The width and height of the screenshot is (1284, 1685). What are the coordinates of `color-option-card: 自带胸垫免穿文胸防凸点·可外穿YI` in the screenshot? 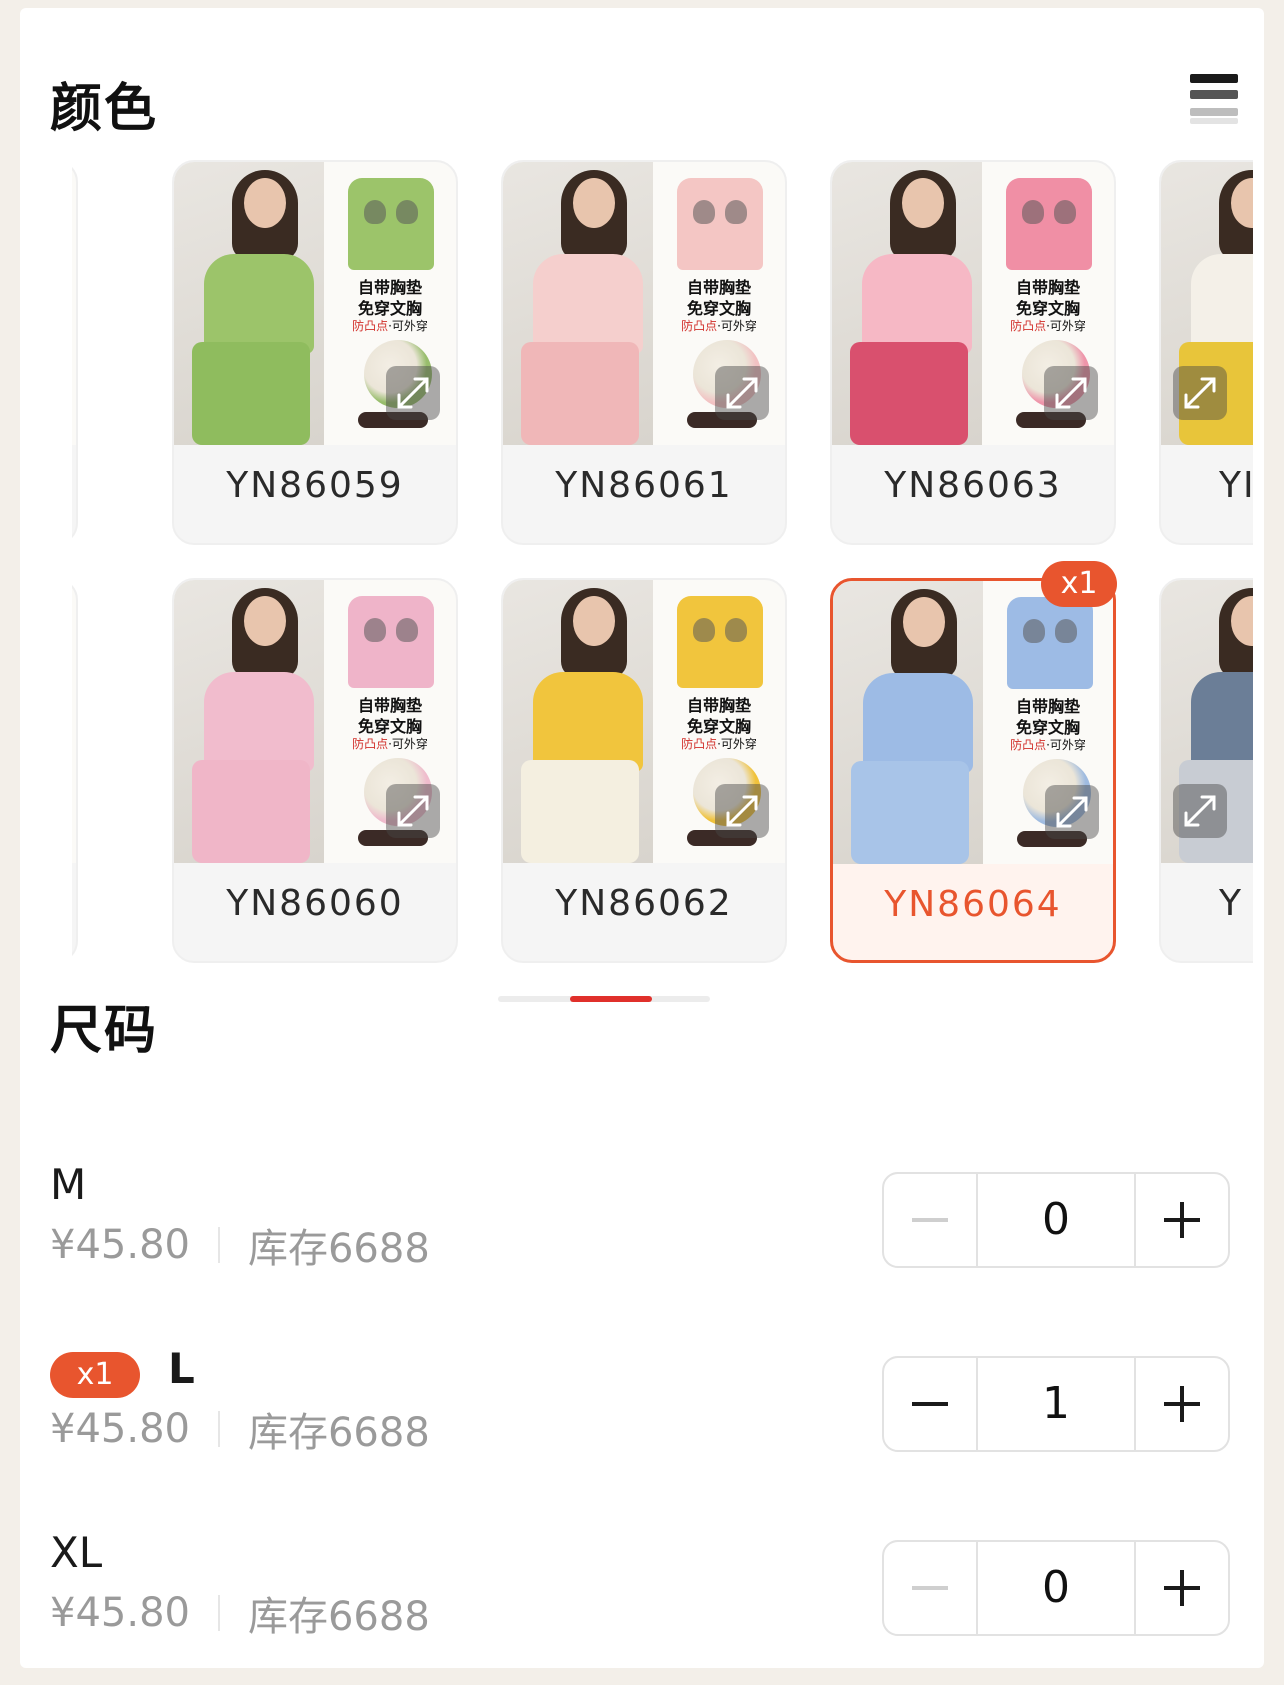 It's located at (1206, 352).